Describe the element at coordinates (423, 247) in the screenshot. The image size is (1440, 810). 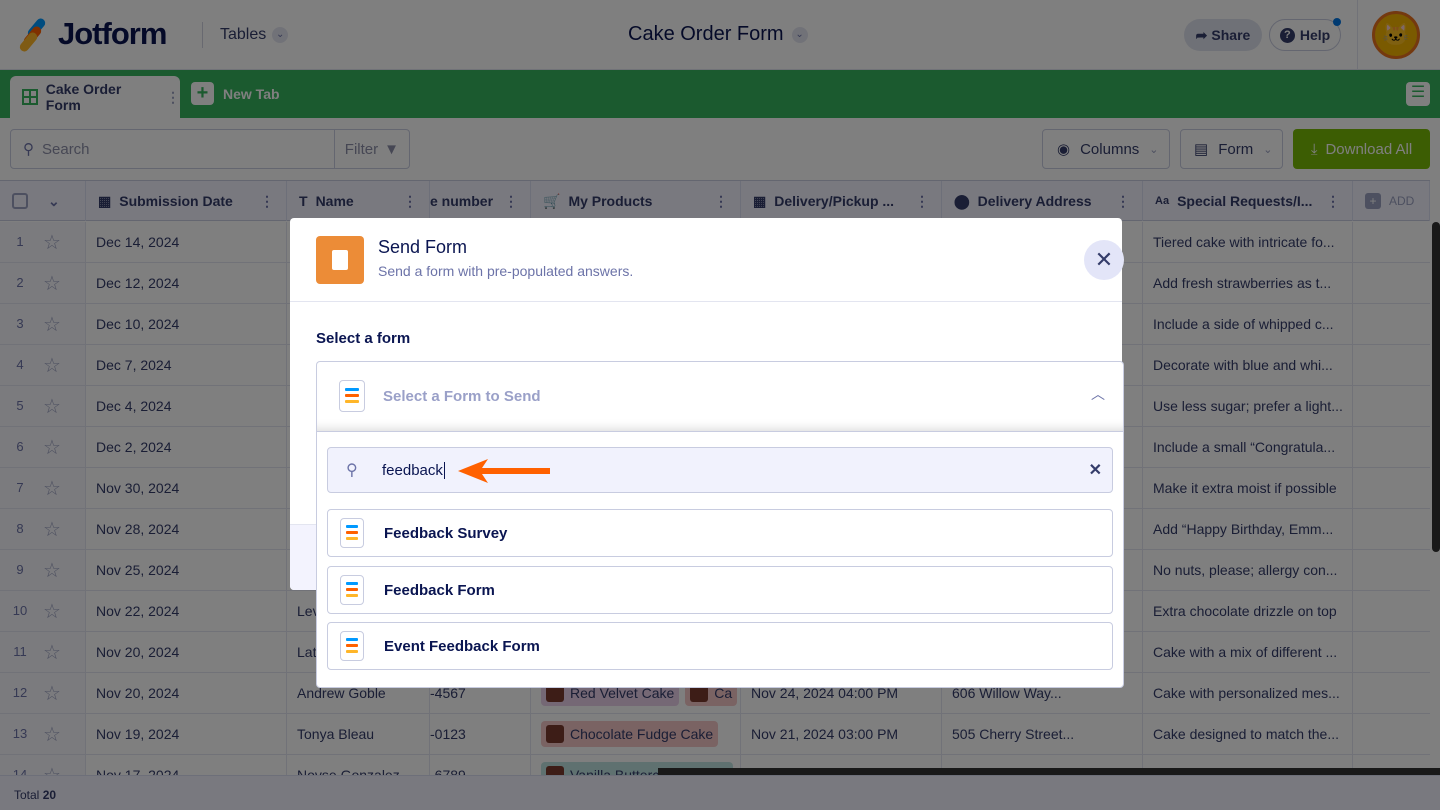
I see `modal-title: Send Form` at that location.